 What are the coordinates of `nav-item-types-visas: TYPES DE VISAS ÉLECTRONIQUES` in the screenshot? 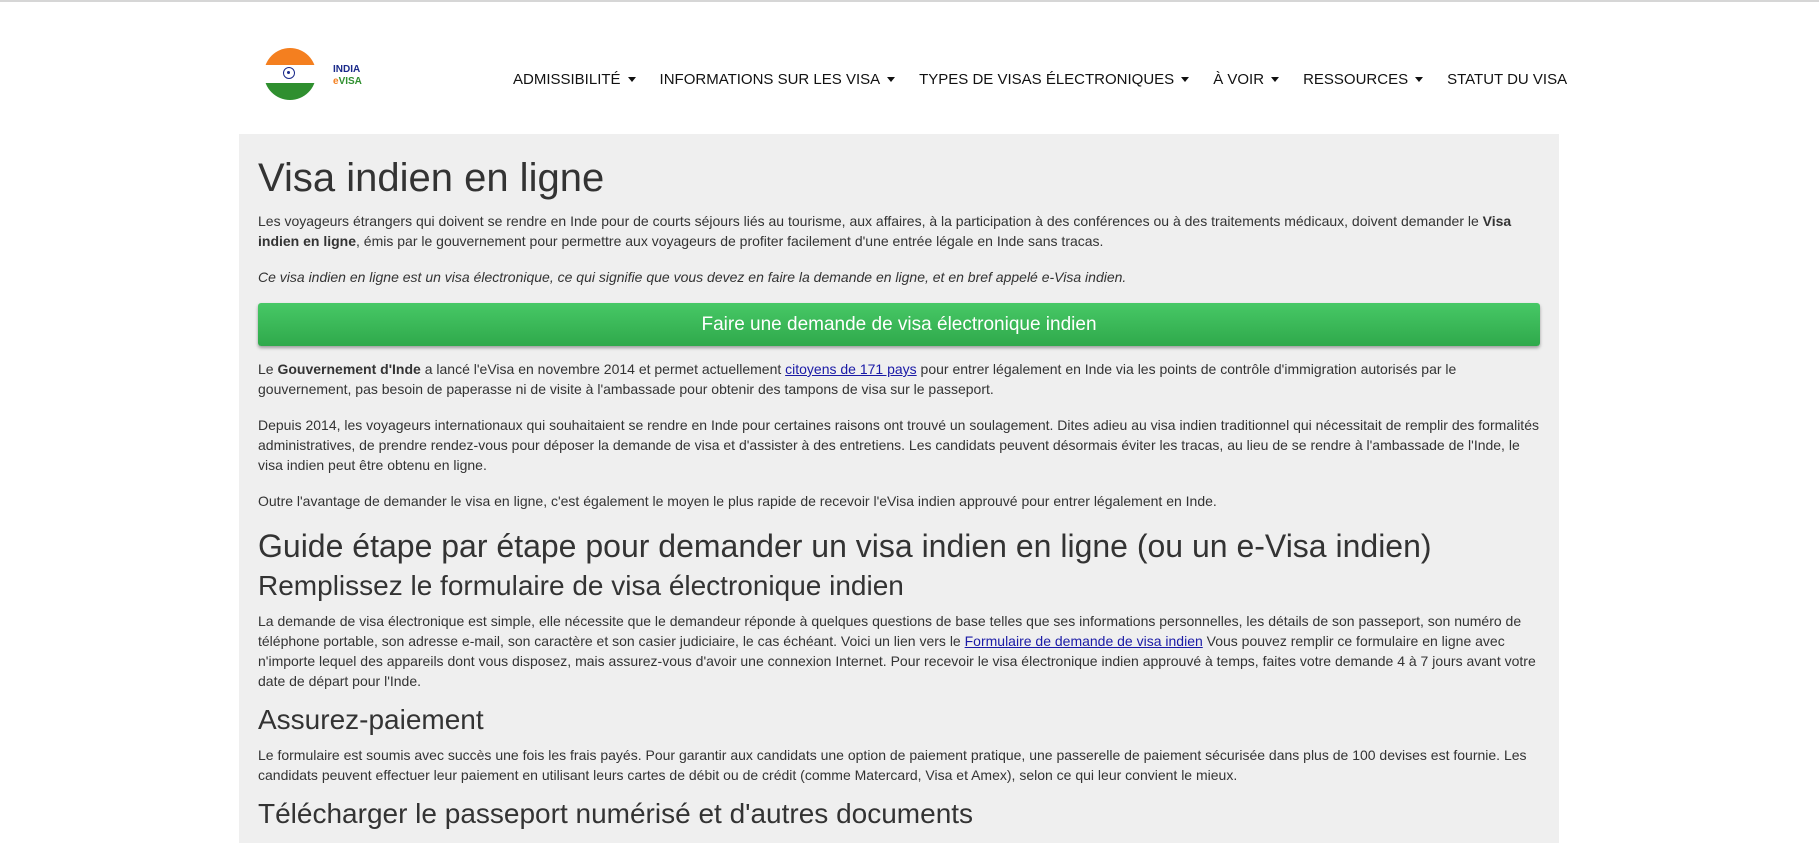 It's located at (1054, 79).